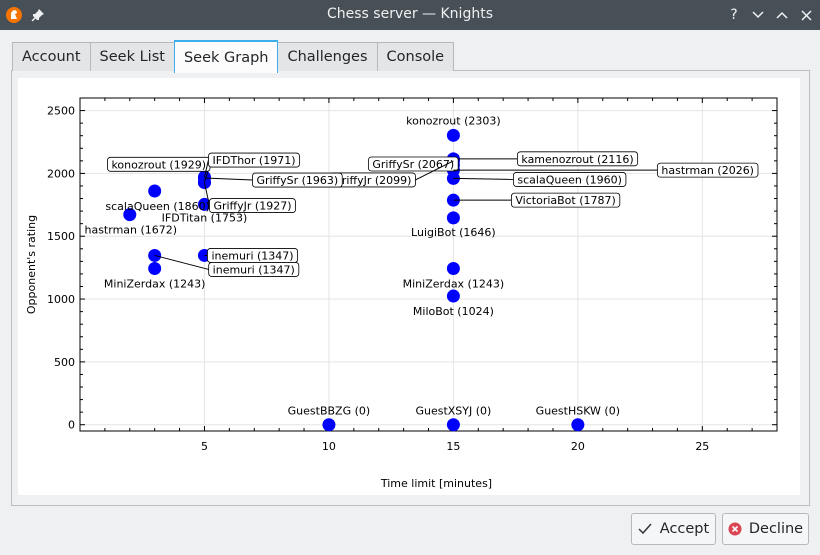 Image resolution: width=820 pixels, height=555 pixels. Describe the element at coordinates (569, 179) in the screenshot. I see `point-label: scalaQueen (1960)` at that location.